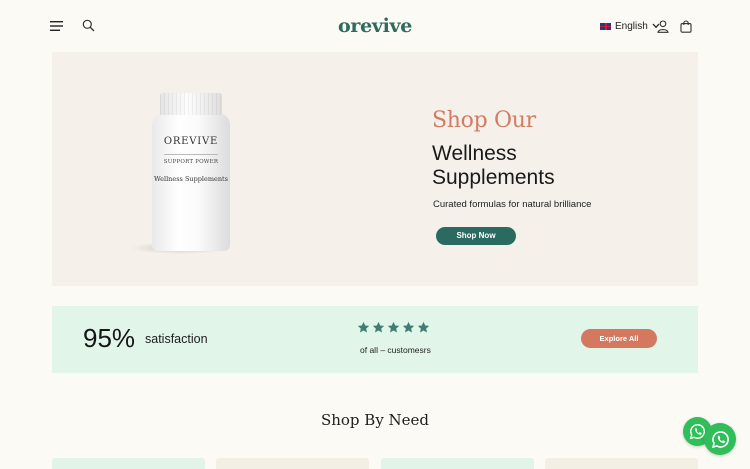 The height and width of the screenshot is (469, 750). I want to click on whatsapp-icon, so click(720, 439).